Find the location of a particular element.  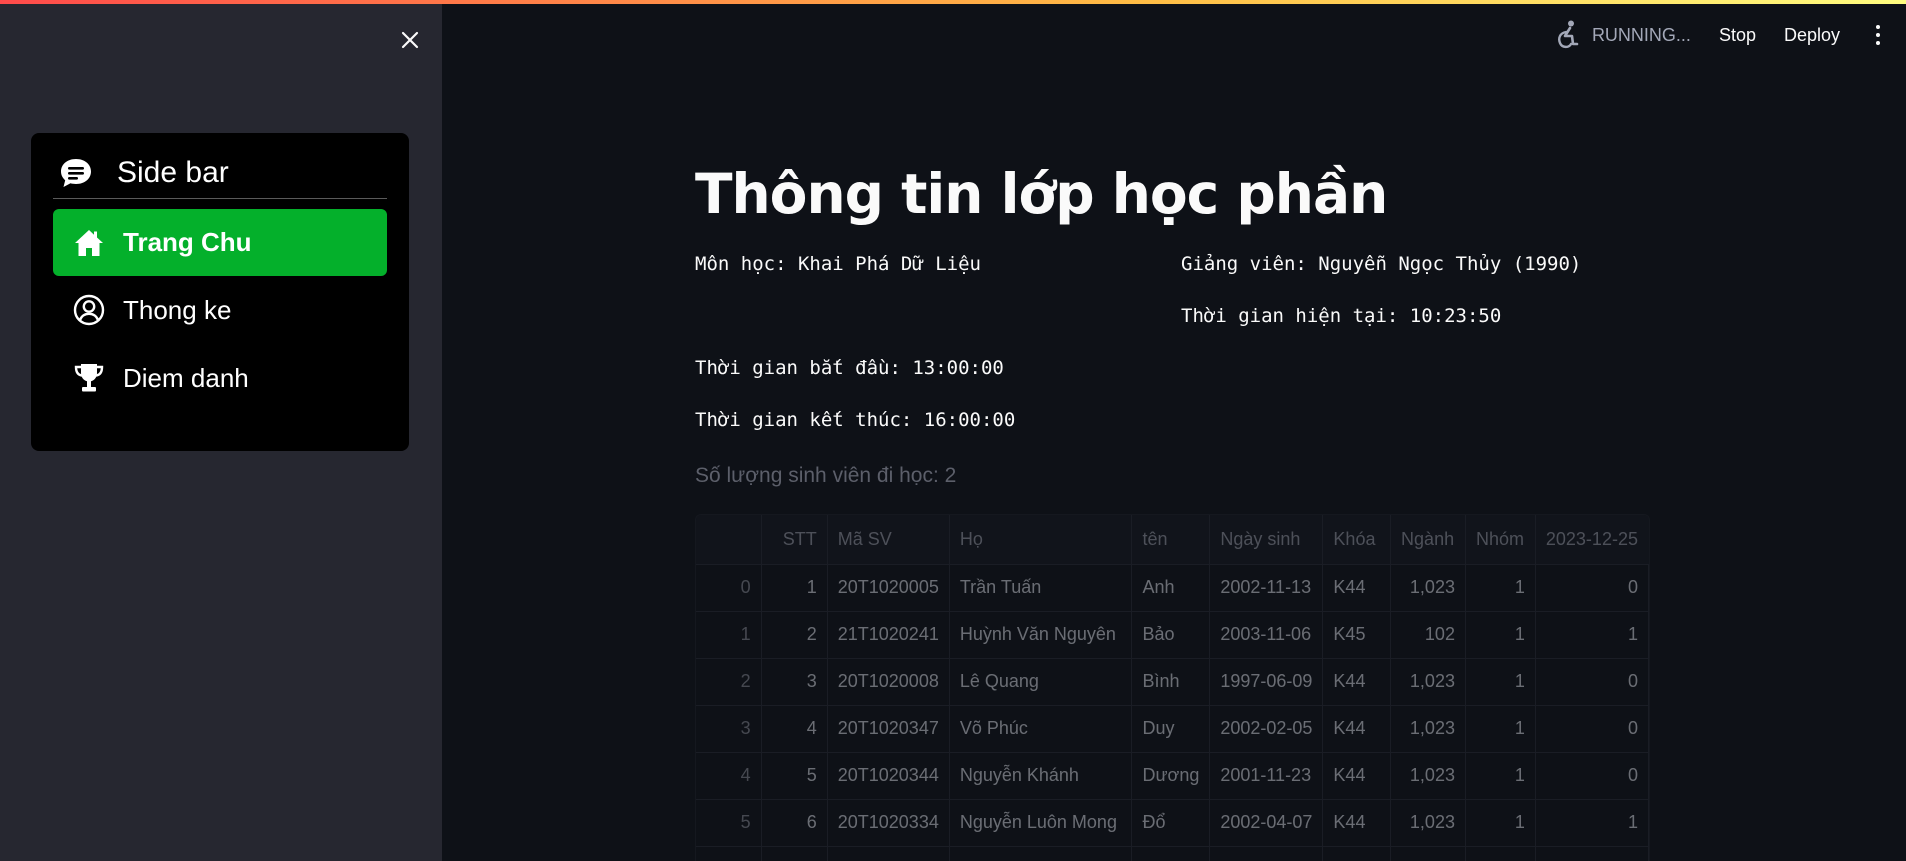

row-index-cell: 3 is located at coordinates (729, 729).